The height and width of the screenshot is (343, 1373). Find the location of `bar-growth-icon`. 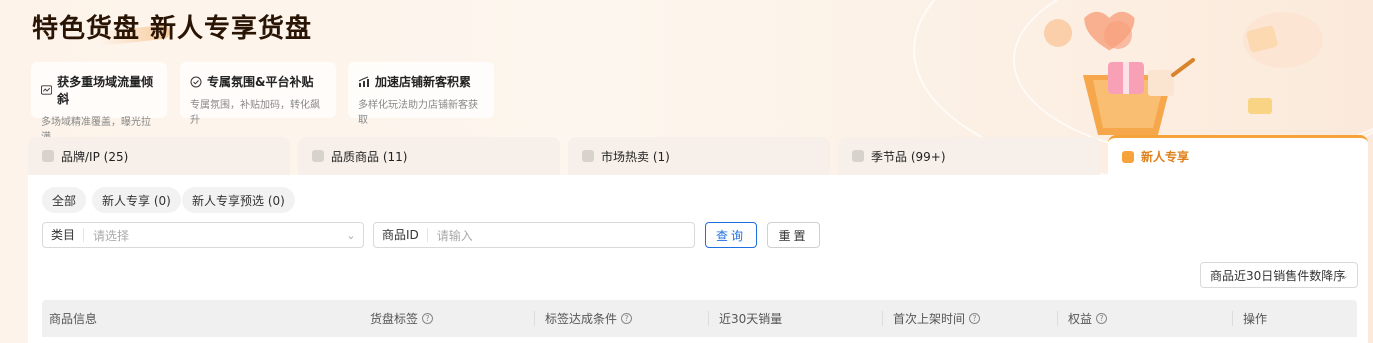

bar-growth-icon is located at coordinates (363, 81).